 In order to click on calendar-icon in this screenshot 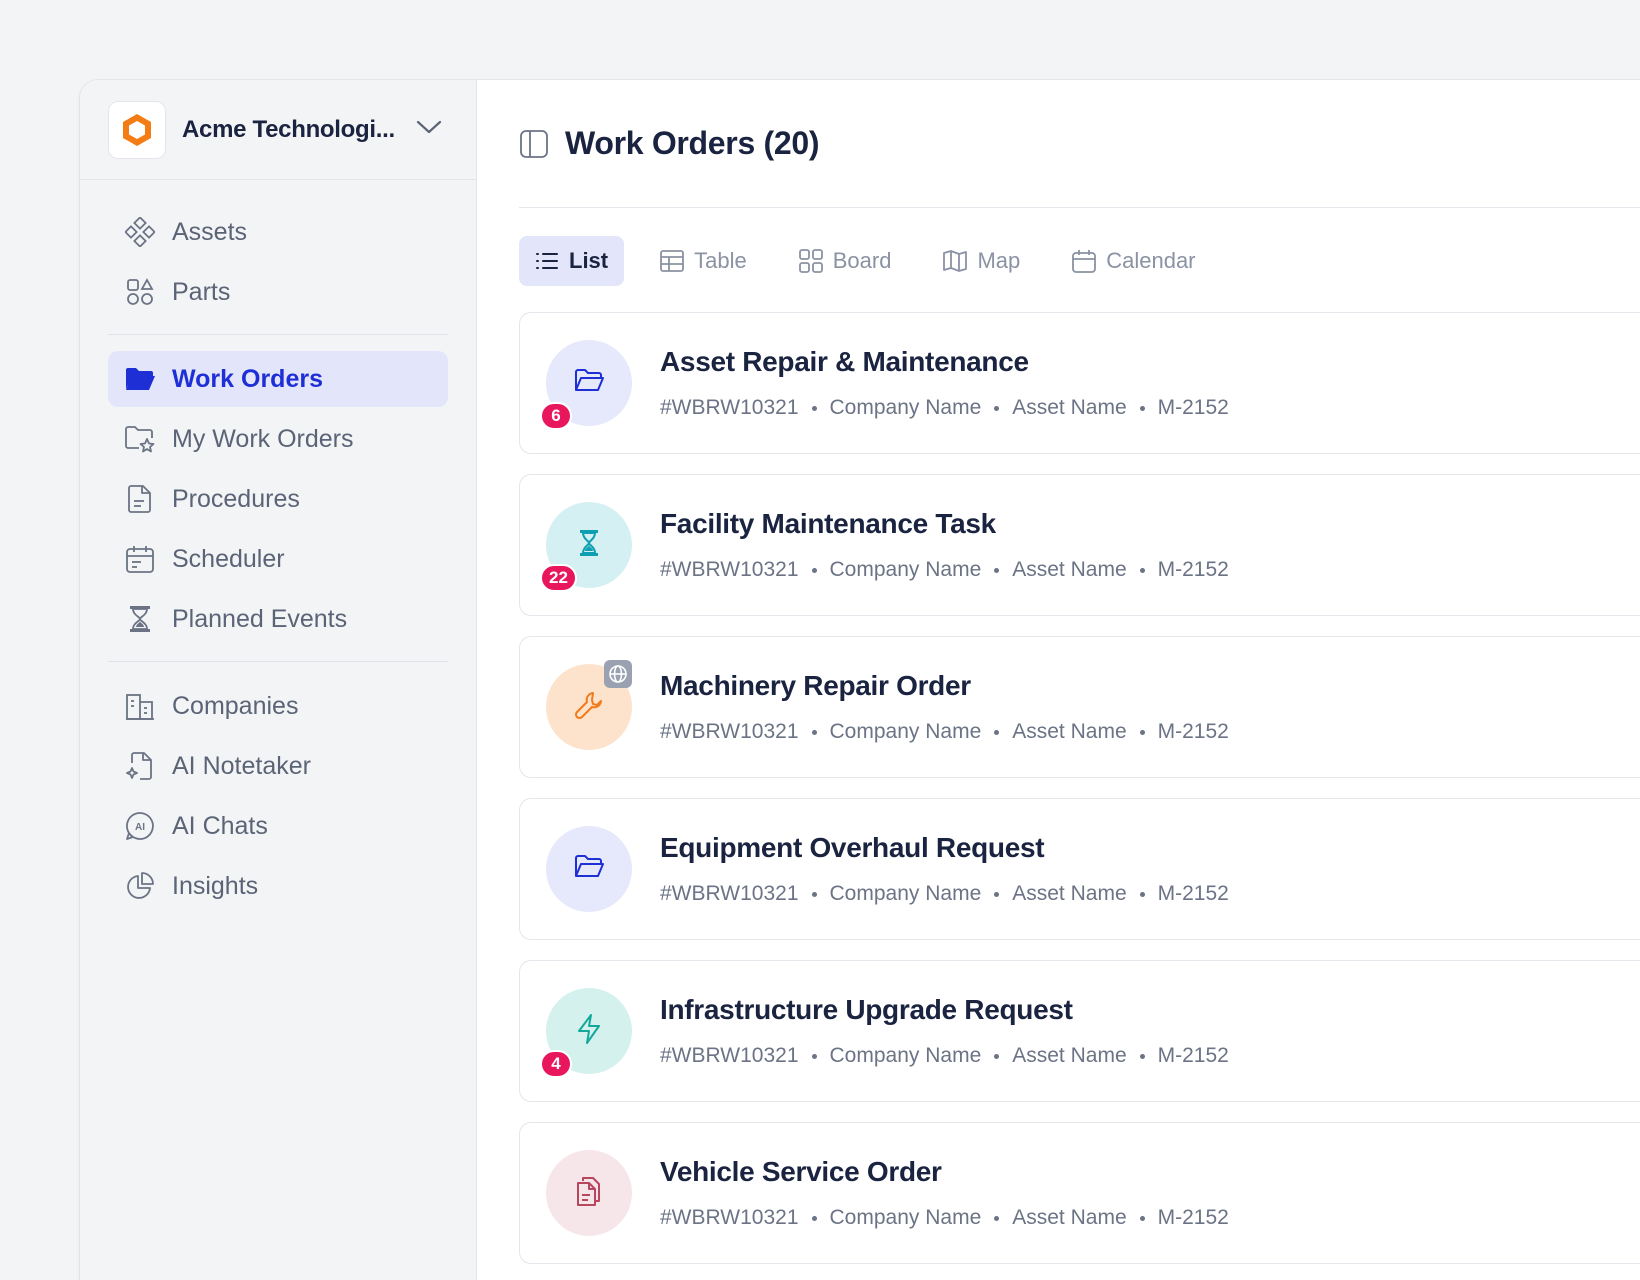, I will do `click(140, 559)`.